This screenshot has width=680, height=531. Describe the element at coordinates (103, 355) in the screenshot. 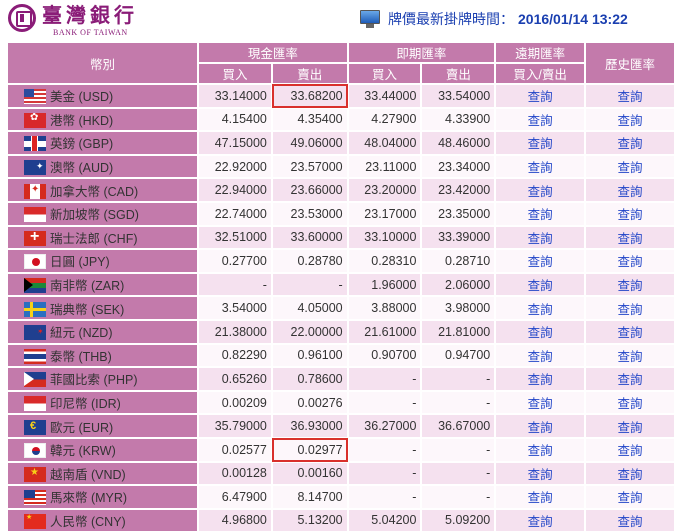

I see `currency-cell: 泰幣 (THB)` at that location.